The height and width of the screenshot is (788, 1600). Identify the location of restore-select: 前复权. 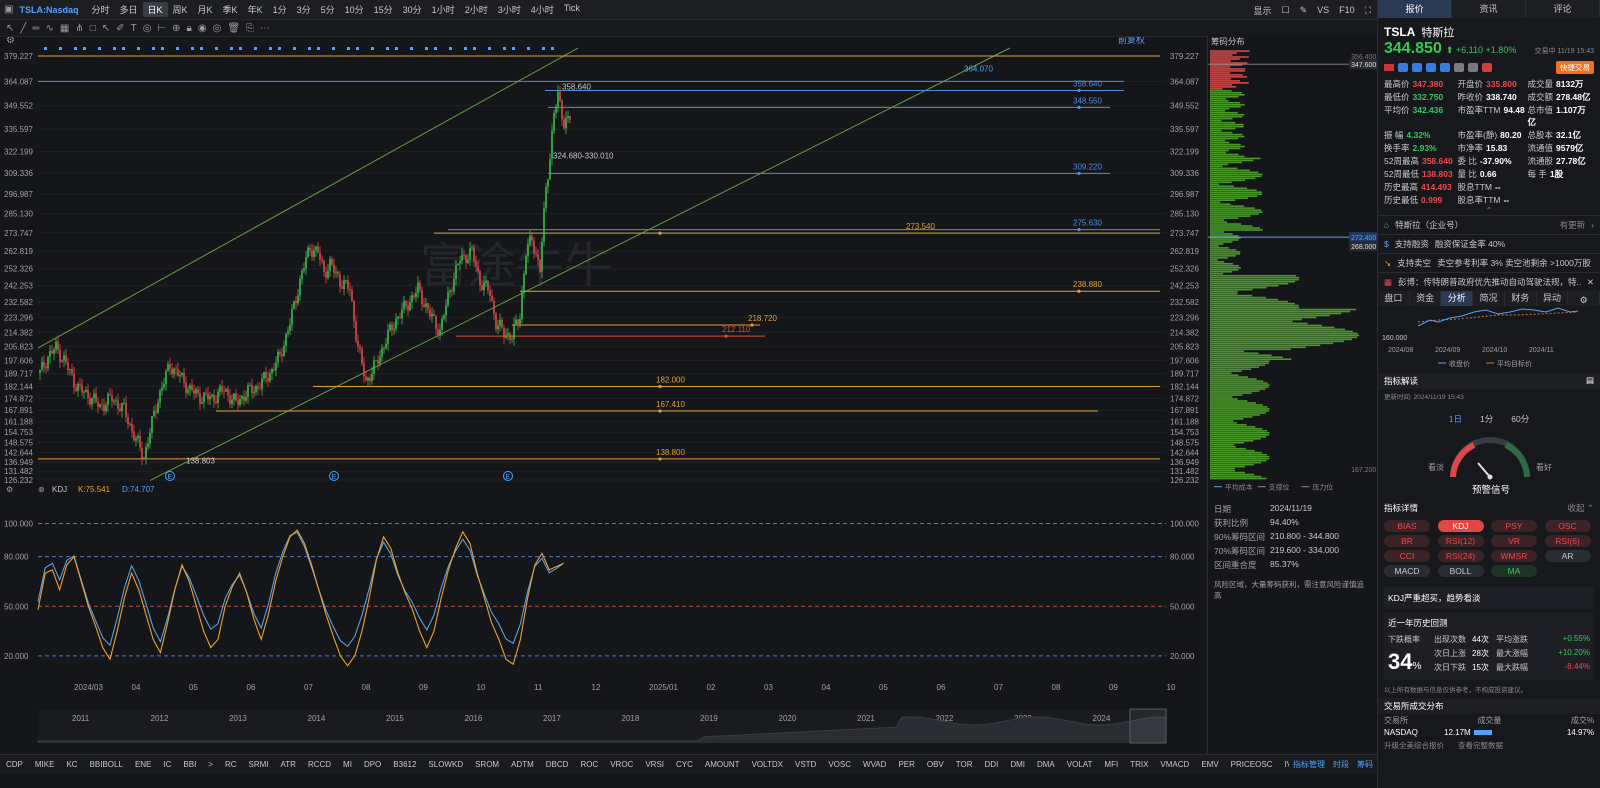
(1131, 41).